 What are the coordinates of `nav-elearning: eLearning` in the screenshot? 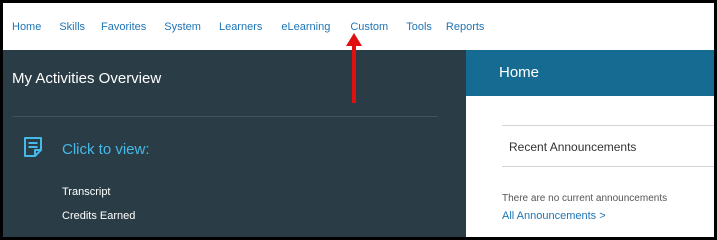 It's located at (305, 27).